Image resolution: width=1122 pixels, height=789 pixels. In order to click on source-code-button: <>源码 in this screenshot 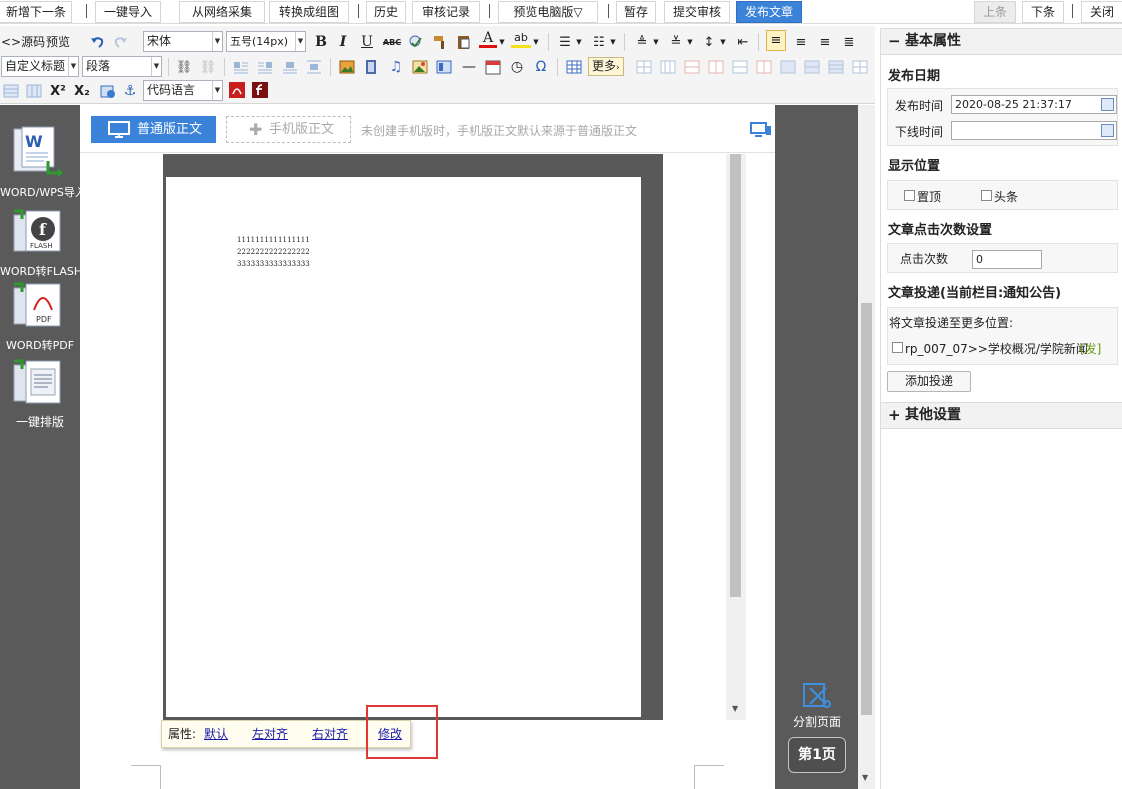, I will do `click(23, 41)`.